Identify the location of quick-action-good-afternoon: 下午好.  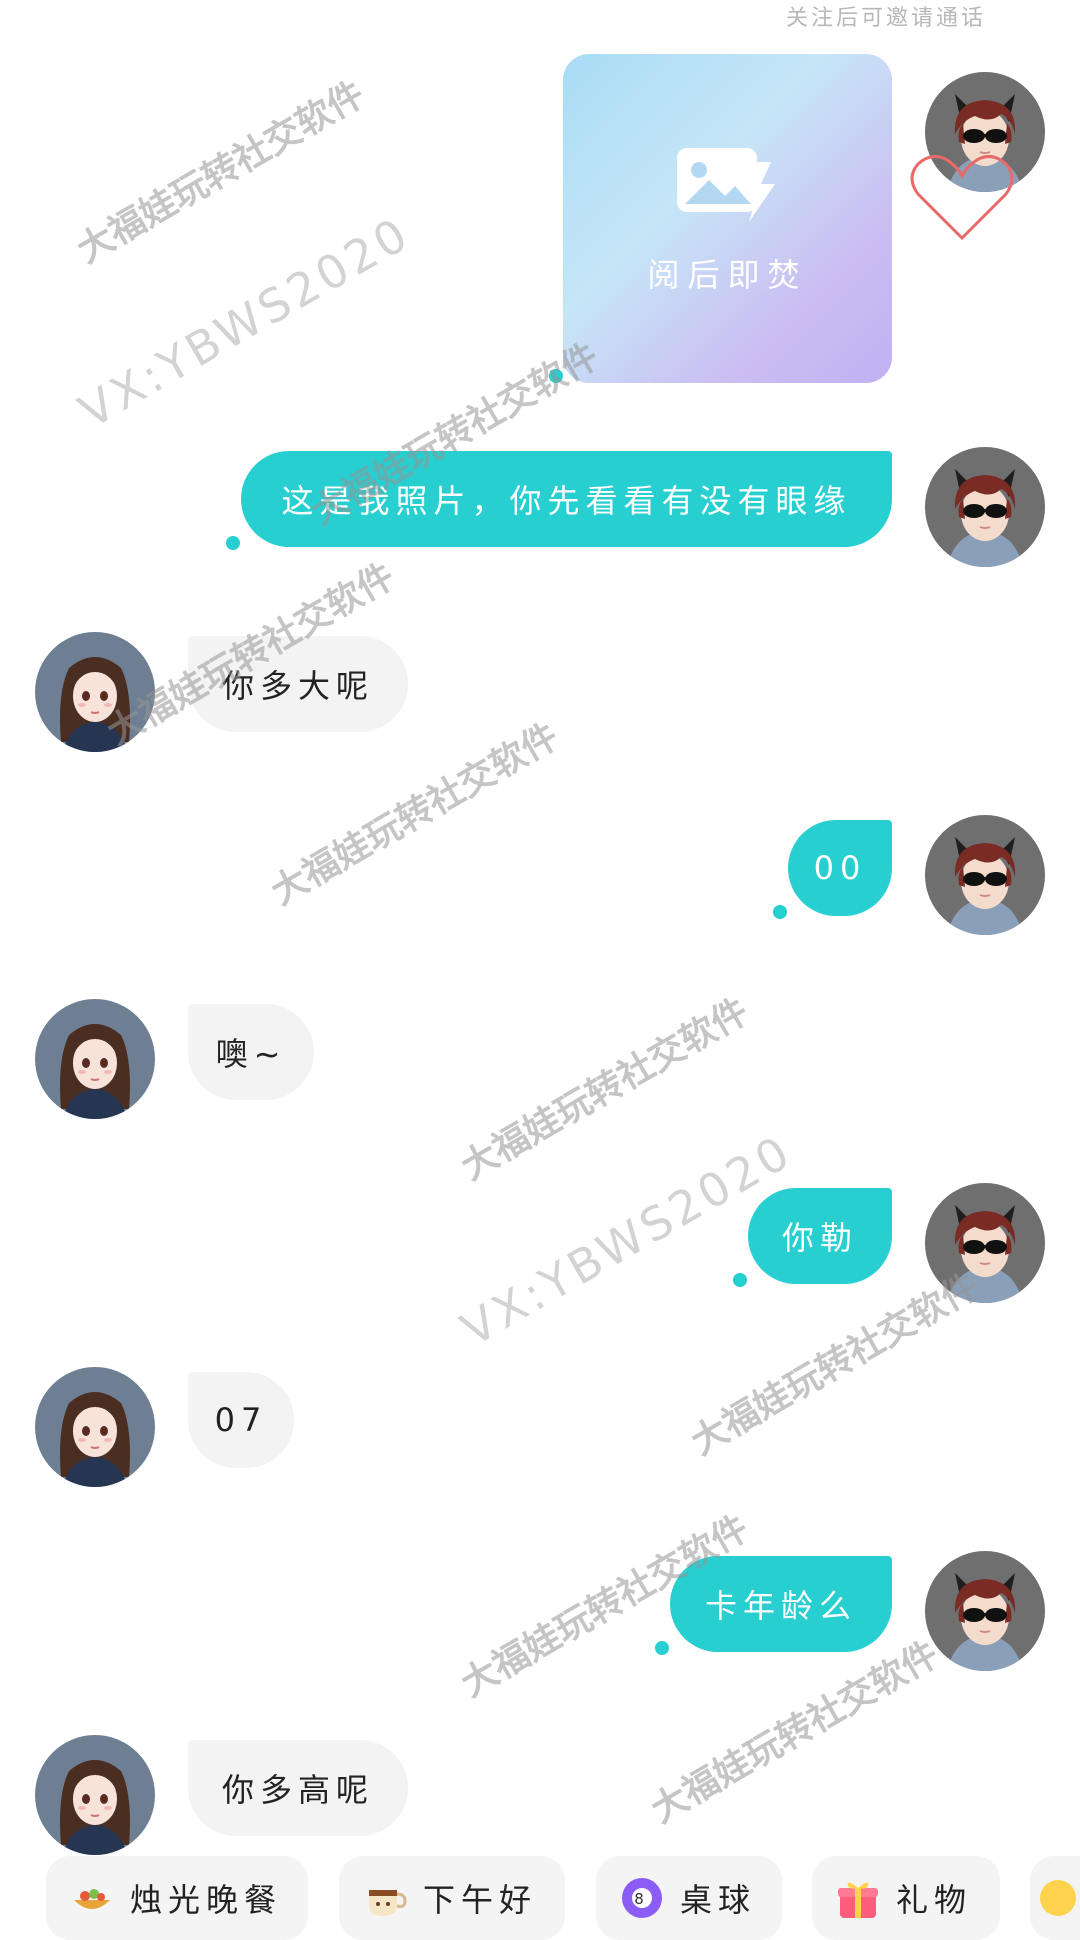
(452, 1898).